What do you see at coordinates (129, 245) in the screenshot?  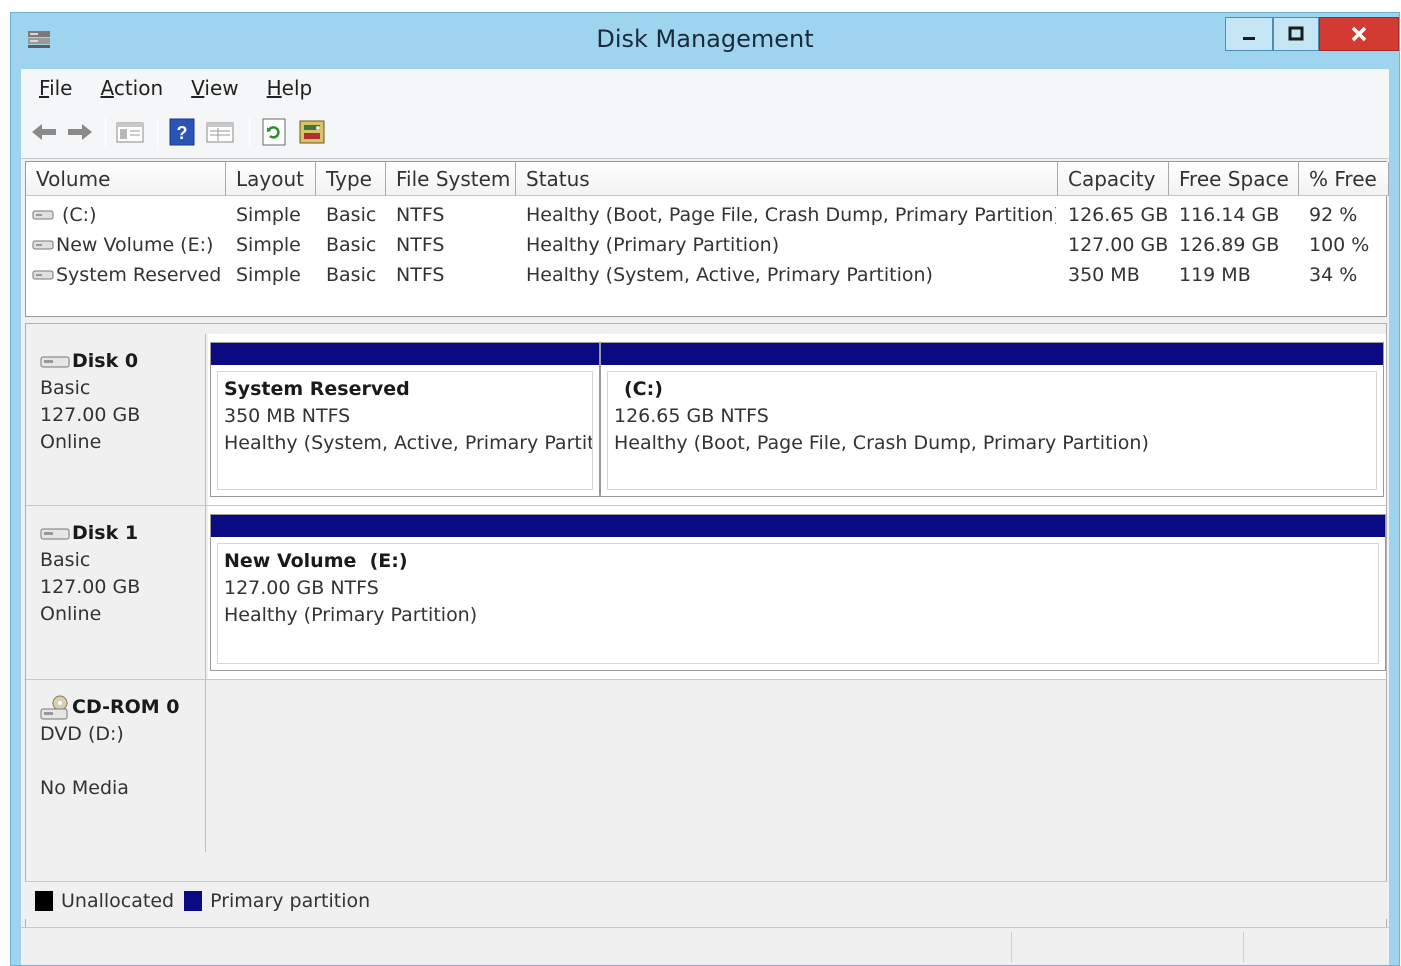 I see `table-row: New Volume (E:)` at bounding box center [129, 245].